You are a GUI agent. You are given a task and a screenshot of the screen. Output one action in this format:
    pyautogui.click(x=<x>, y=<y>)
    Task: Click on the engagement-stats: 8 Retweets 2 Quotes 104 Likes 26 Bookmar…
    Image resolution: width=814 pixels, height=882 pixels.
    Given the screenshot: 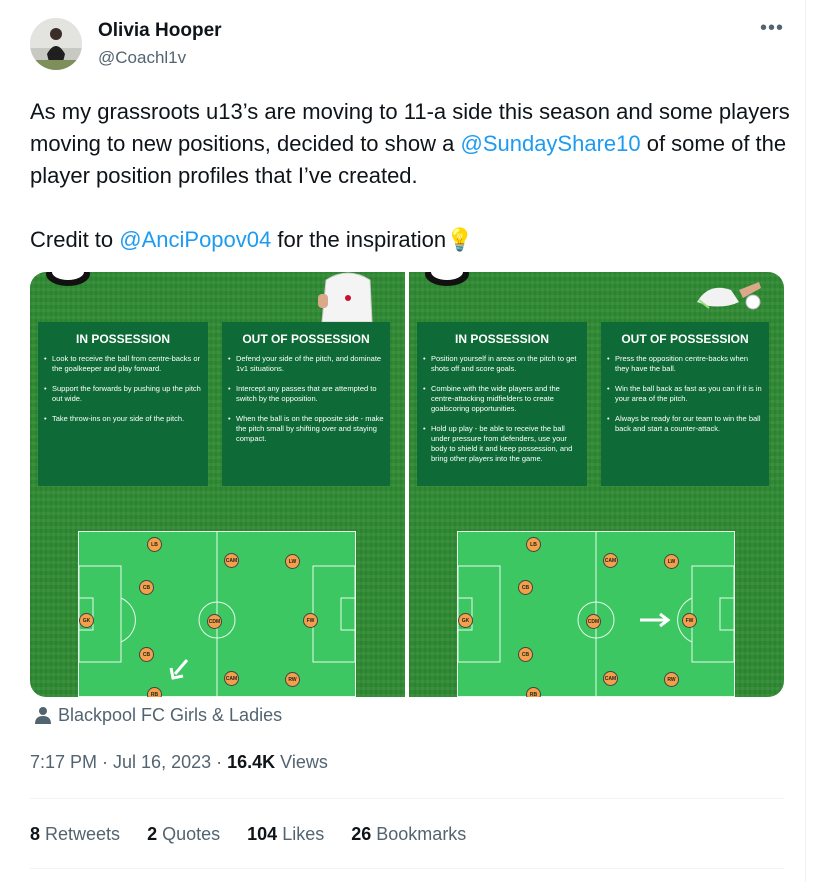 What is the action you would take?
    pyautogui.click(x=259, y=834)
    